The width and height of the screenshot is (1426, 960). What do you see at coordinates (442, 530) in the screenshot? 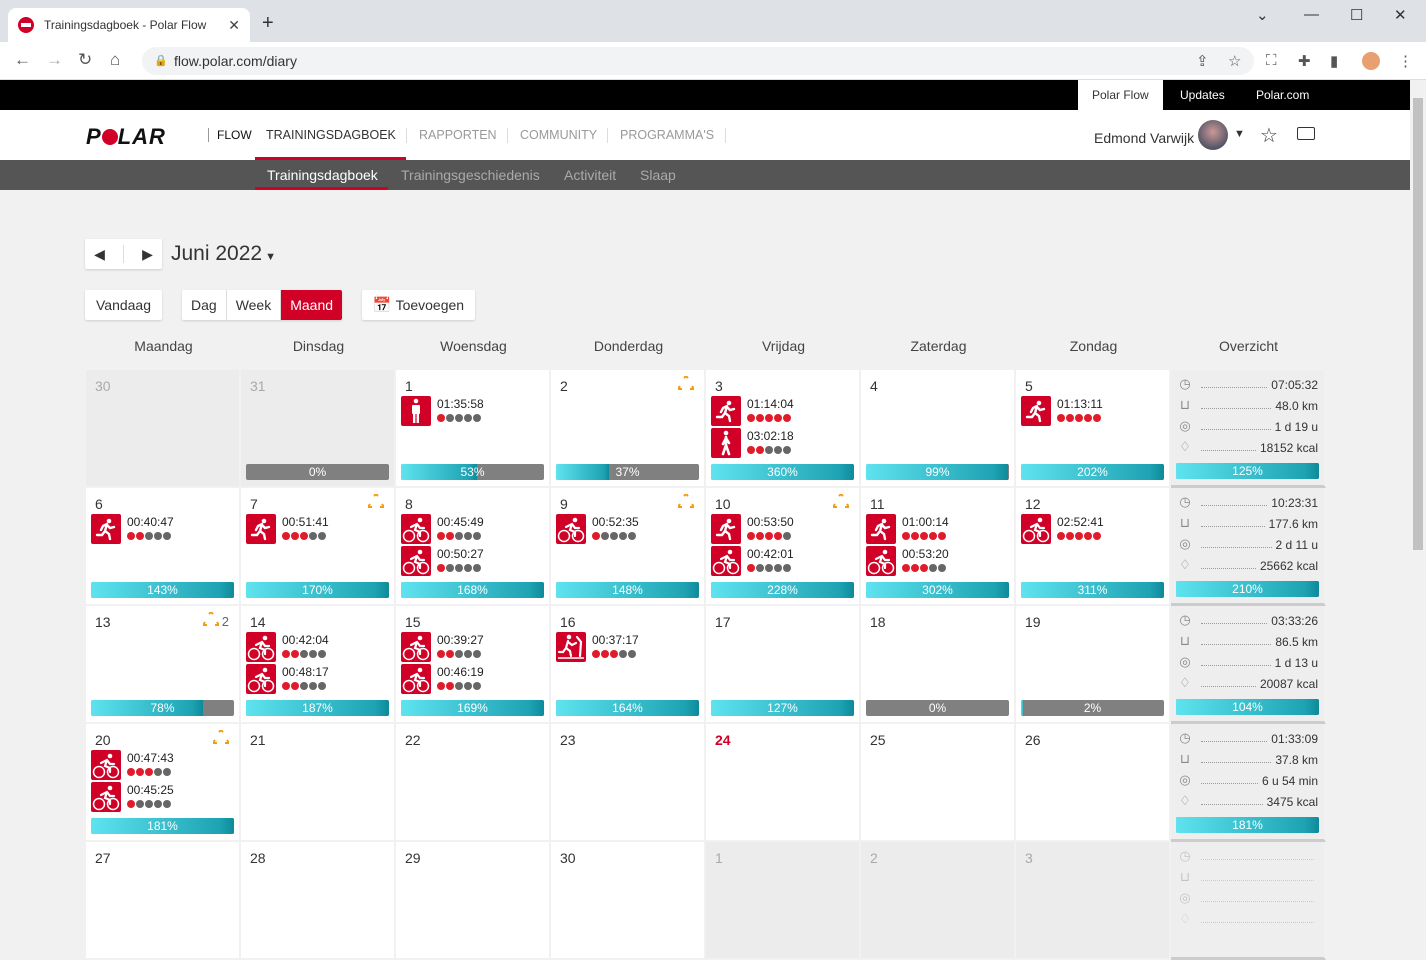
I see `training-session: 00:45:49` at bounding box center [442, 530].